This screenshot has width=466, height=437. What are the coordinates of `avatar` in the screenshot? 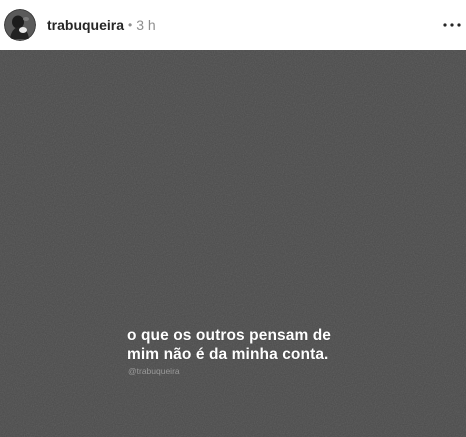 It's located at (20, 25).